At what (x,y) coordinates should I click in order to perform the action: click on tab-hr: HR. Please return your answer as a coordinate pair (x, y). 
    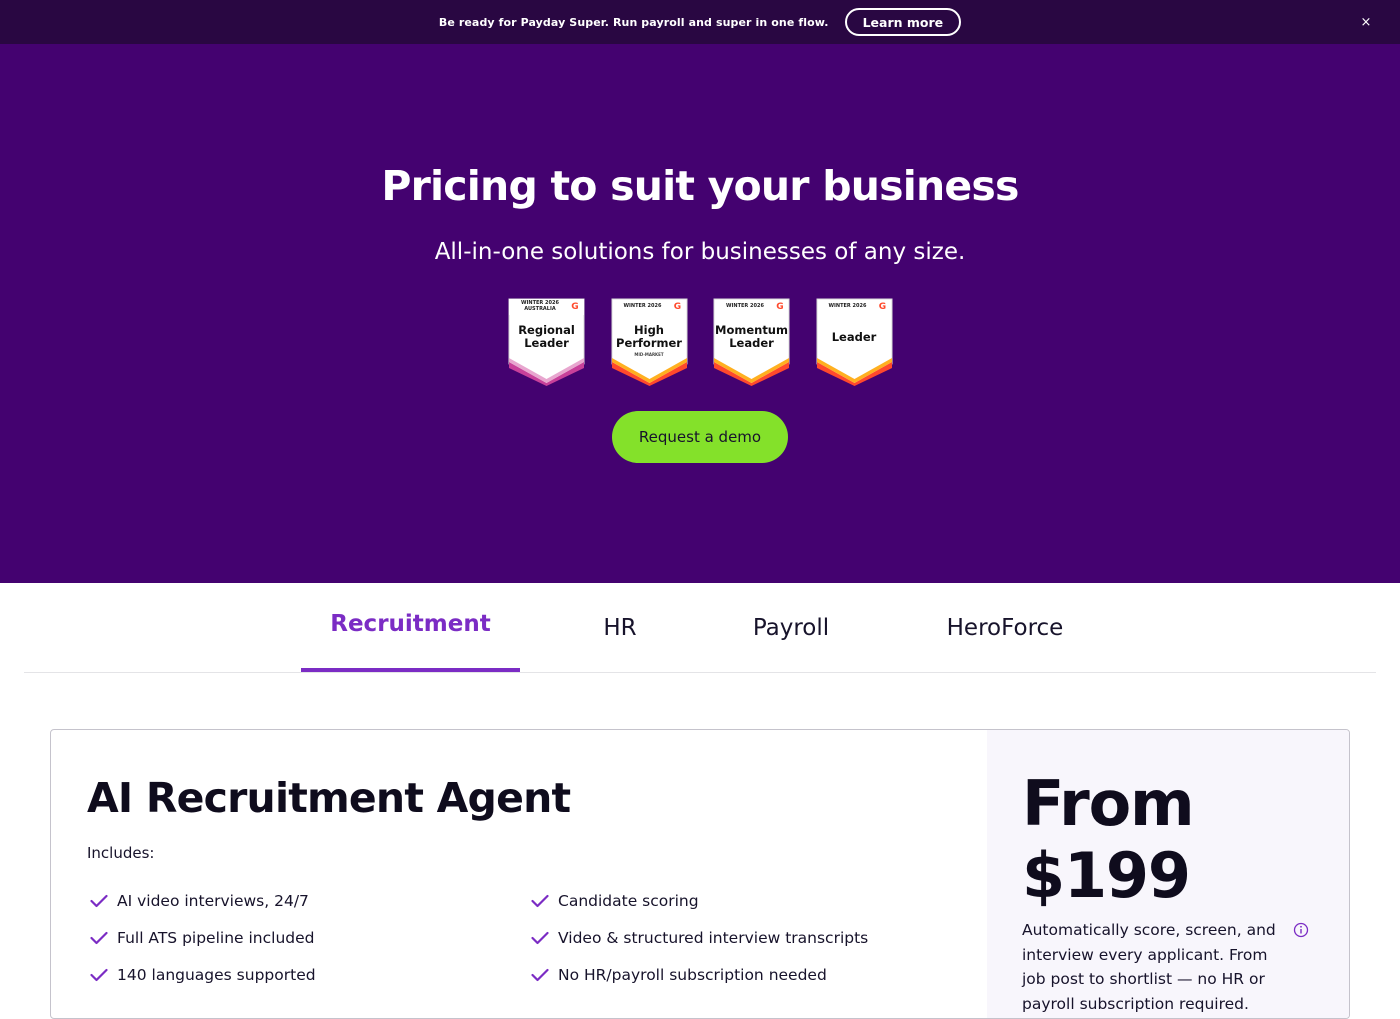
    Looking at the image, I should click on (620, 627).